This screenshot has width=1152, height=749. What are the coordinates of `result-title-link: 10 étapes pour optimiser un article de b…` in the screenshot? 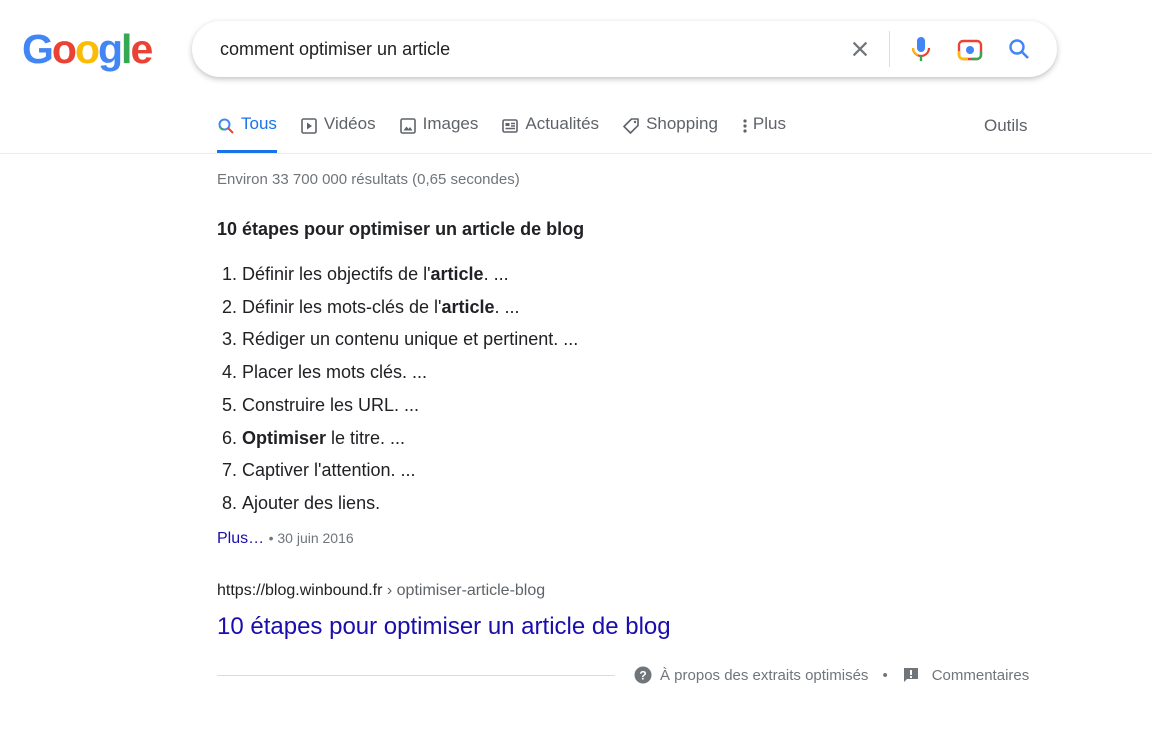 It's located at (444, 627).